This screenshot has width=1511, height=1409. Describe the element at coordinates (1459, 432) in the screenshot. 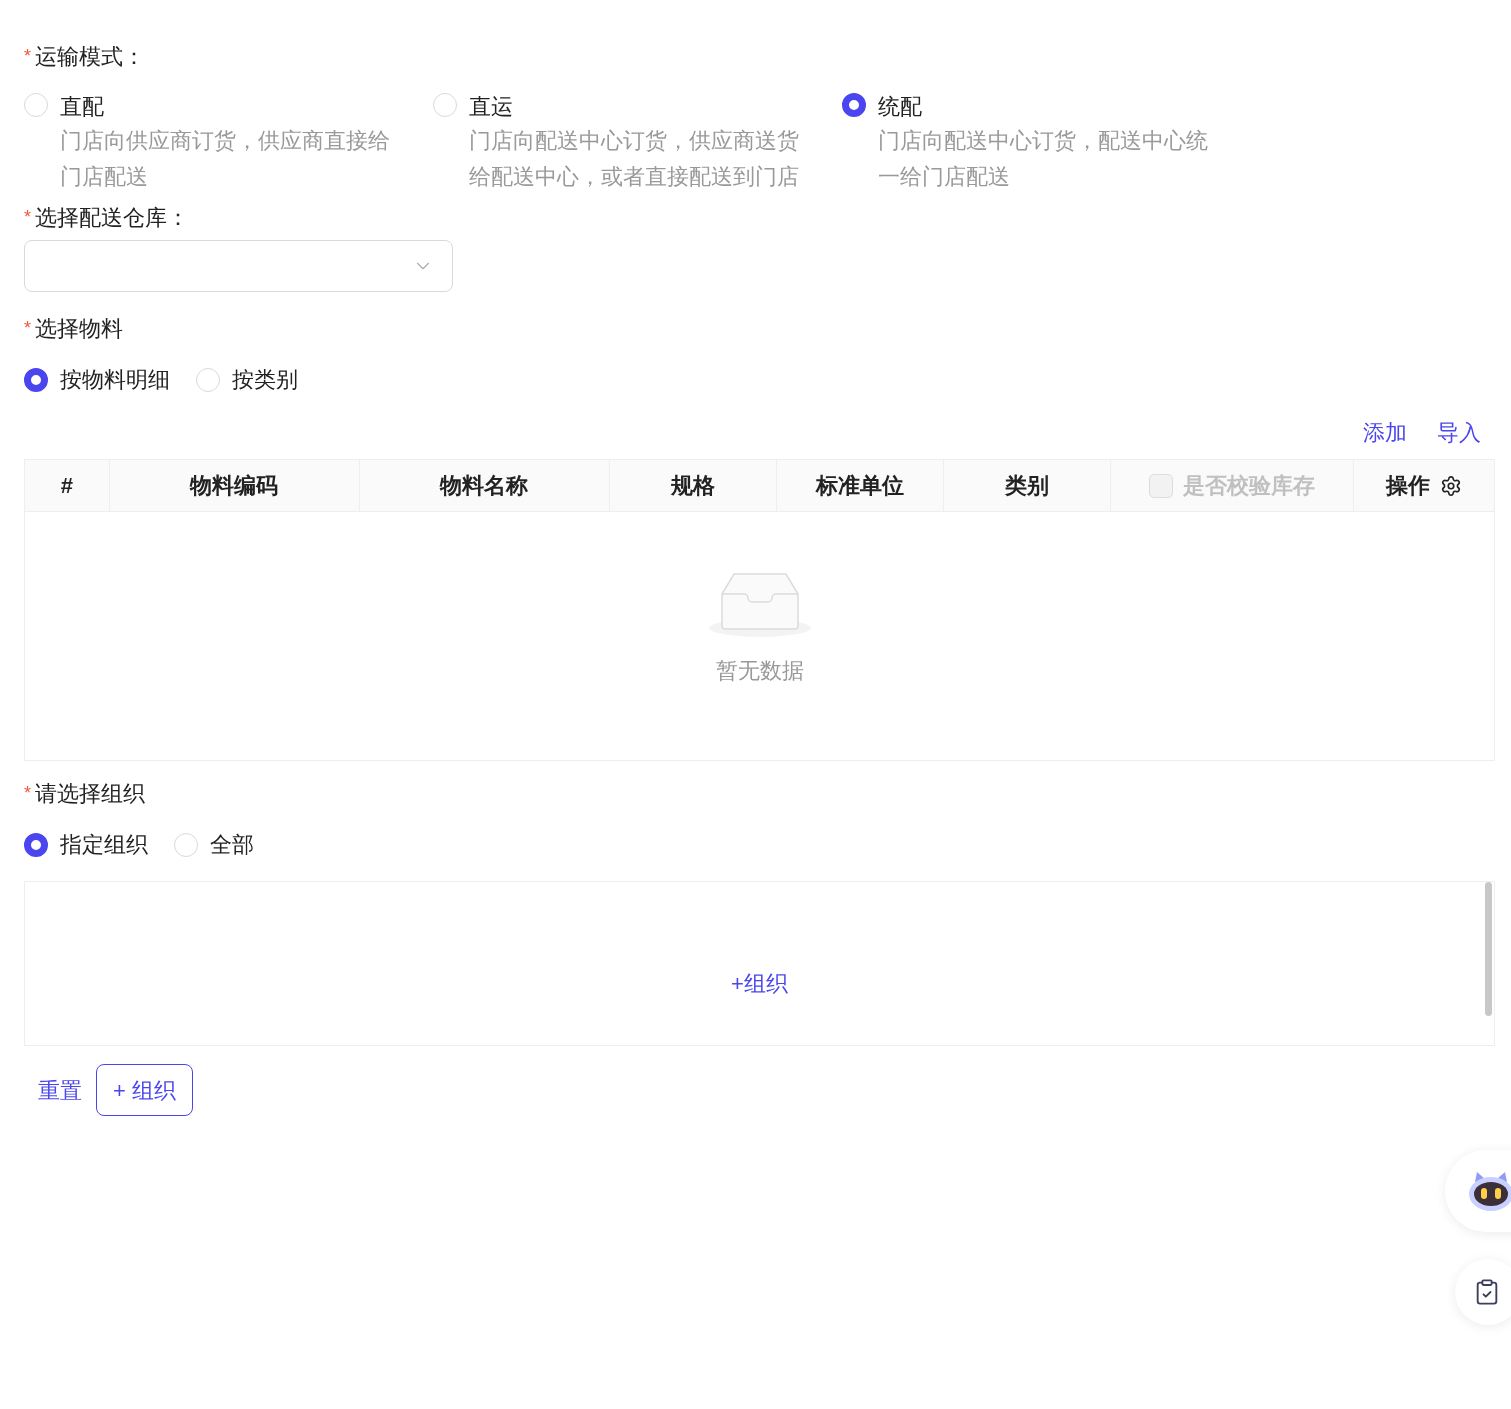

I see `action-link: 导入` at that location.